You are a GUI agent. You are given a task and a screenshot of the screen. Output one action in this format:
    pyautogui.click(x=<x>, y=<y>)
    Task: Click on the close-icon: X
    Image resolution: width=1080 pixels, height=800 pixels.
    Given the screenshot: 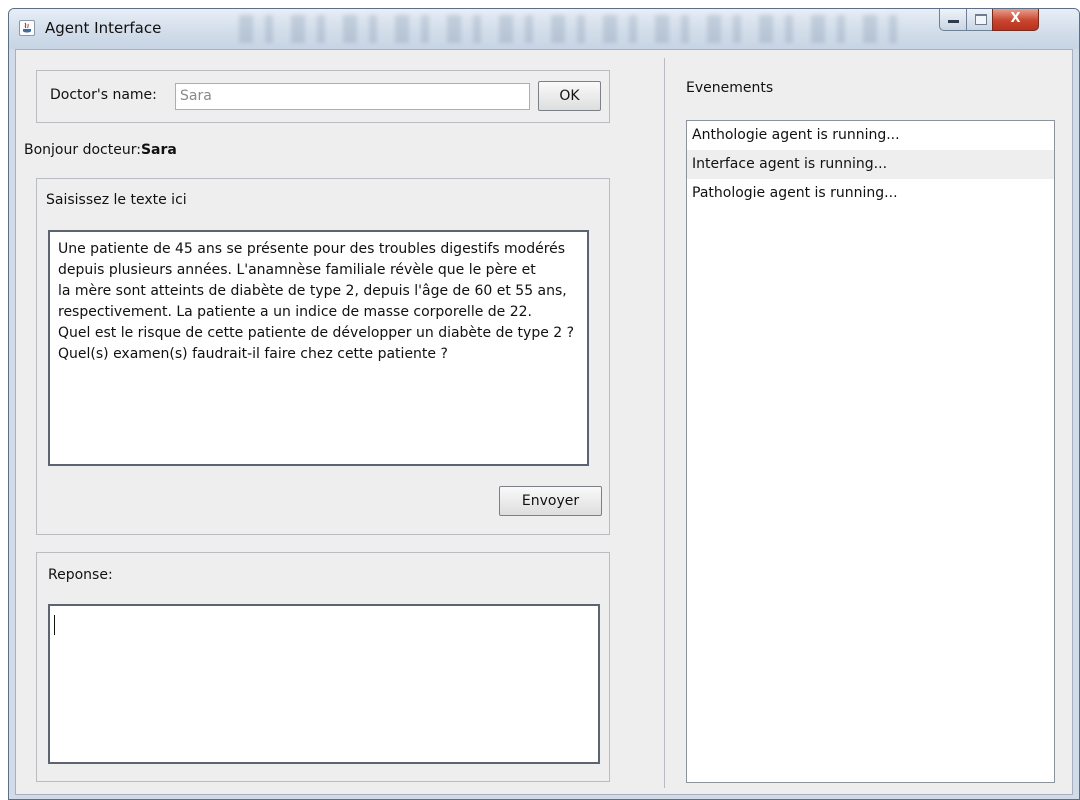 What is the action you would take?
    pyautogui.click(x=1015, y=18)
    